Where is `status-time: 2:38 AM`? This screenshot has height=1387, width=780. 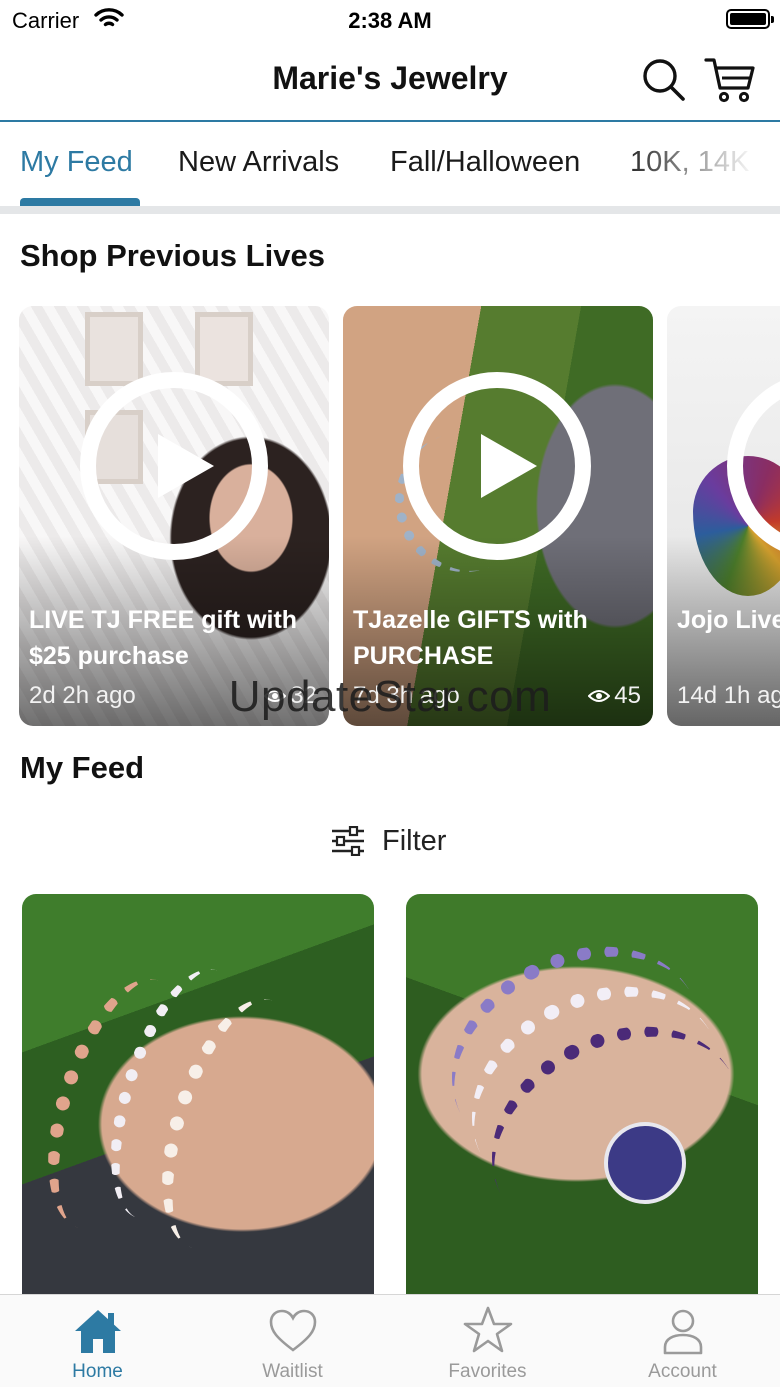
status-time: 2:38 AM is located at coordinates (390, 20).